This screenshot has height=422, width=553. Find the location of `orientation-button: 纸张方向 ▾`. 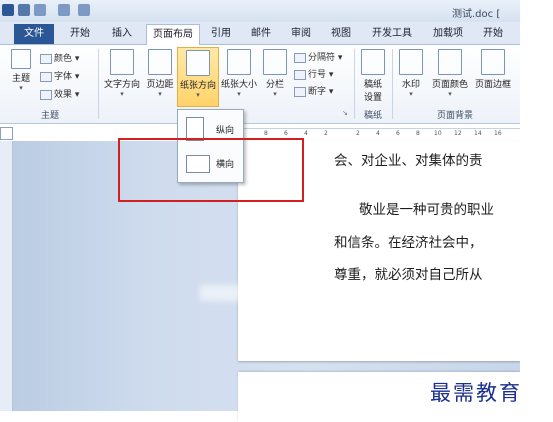

orientation-button: 纸张方向 ▾ is located at coordinates (198, 77).